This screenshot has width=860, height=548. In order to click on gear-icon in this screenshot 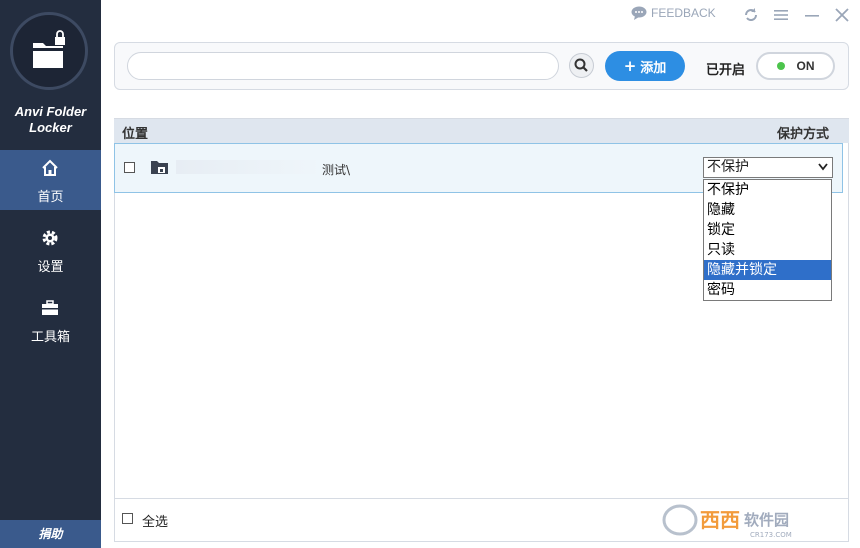, I will do `click(50, 238)`.